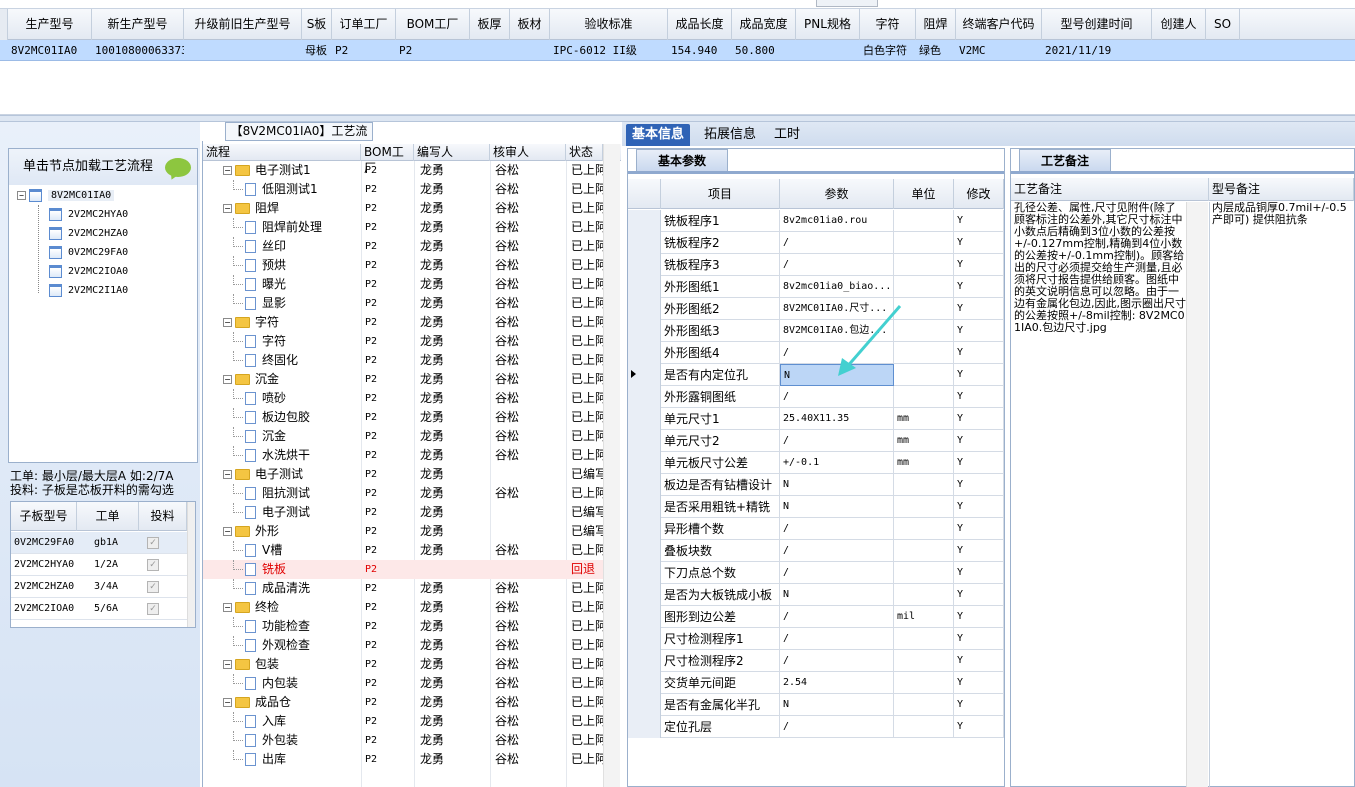  What do you see at coordinates (700, 25) in the screenshot?
I see `col-header-length: 成品长度` at bounding box center [700, 25].